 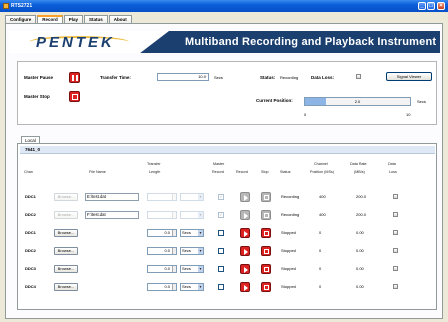 What do you see at coordinates (431, 6) in the screenshot?
I see `maximize-button: □` at bounding box center [431, 6].